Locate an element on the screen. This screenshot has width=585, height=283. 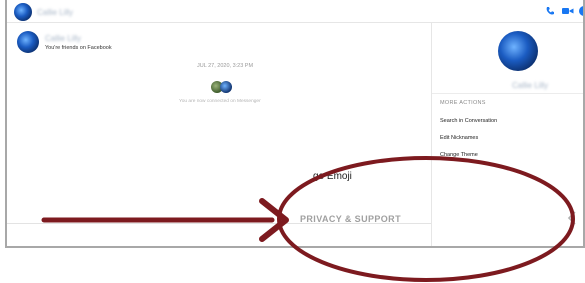
connected-notice: You are now connected on Messenger is located at coordinates (220, 101).